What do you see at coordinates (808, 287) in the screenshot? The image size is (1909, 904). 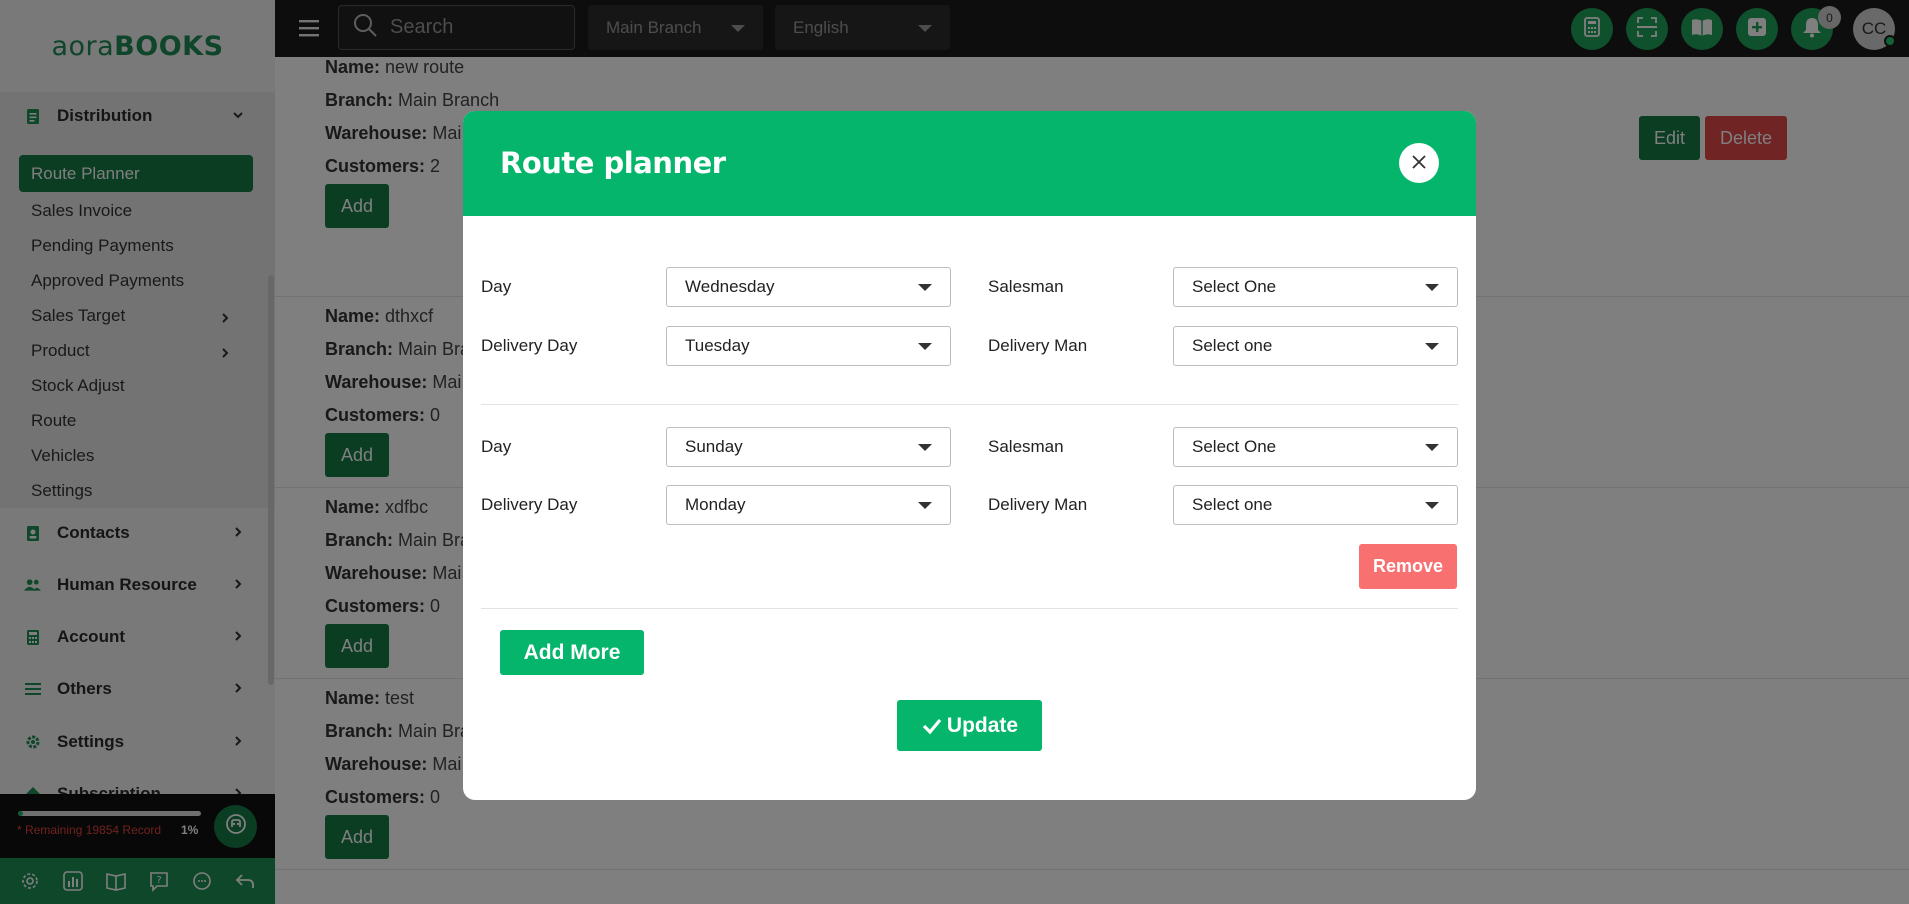 I see `day-select: Wednesday` at bounding box center [808, 287].